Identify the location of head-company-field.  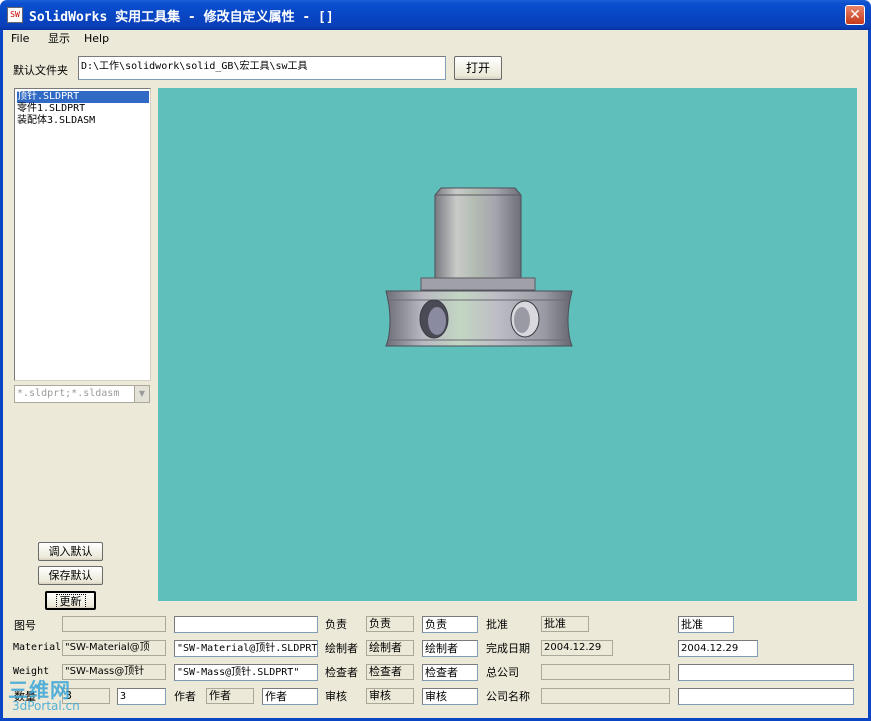
(605, 672).